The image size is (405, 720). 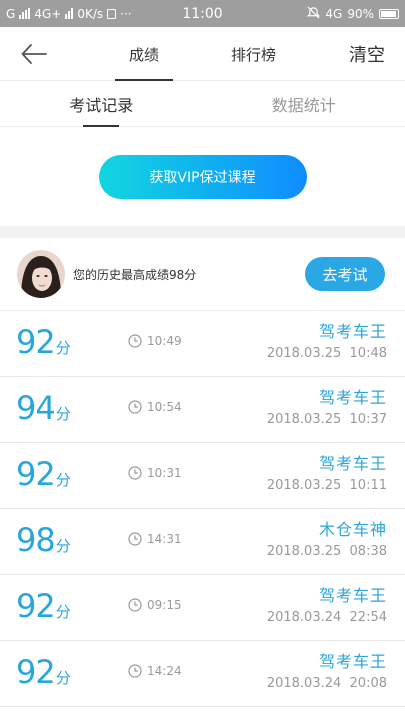 What do you see at coordinates (144, 54) in the screenshot?
I see `tab-score: 成绩` at bounding box center [144, 54].